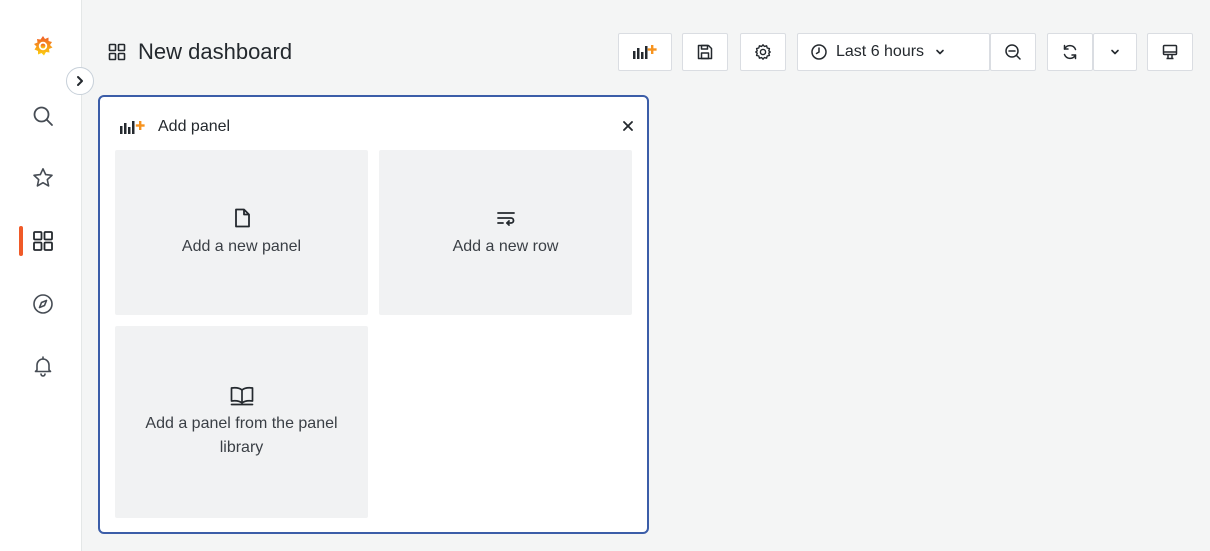  I want to click on star-icon, so click(43, 178).